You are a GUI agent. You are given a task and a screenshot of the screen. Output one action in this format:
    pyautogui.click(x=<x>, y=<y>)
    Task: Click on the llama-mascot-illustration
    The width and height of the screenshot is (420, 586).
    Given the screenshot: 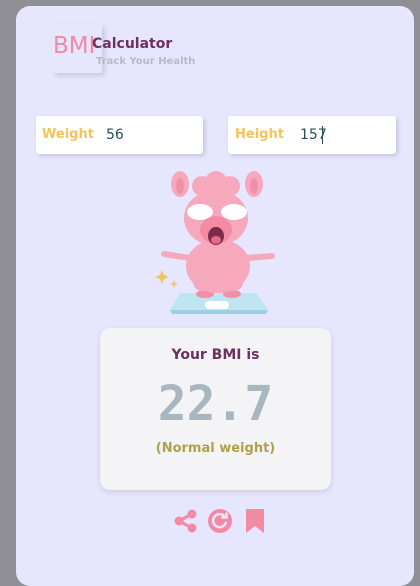 What is the action you would take?
    pyautogui.click(x=215, y=242)
    